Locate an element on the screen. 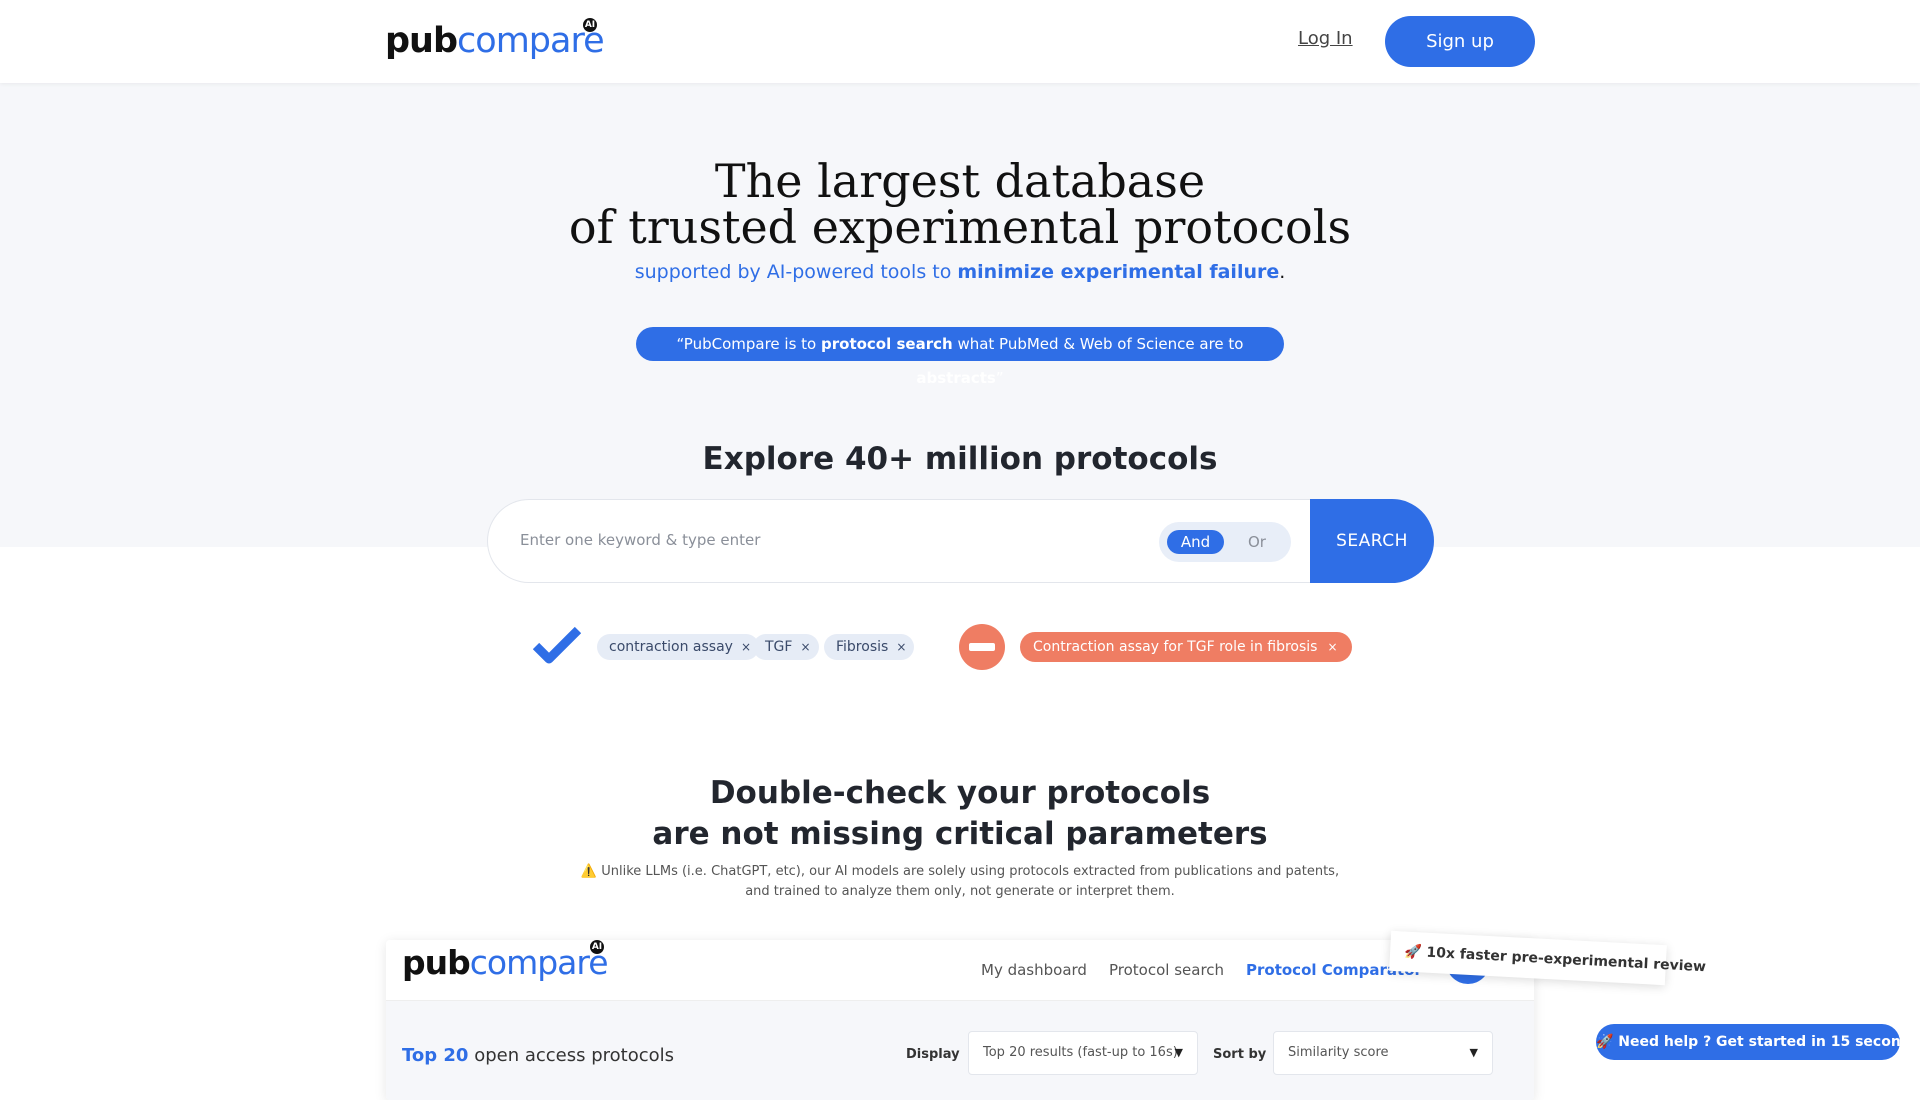 This screenshot has height=1100, width=1920. hero-subtitle-emphasis: minimize experimental failure is located at coordinates (1118, 272).